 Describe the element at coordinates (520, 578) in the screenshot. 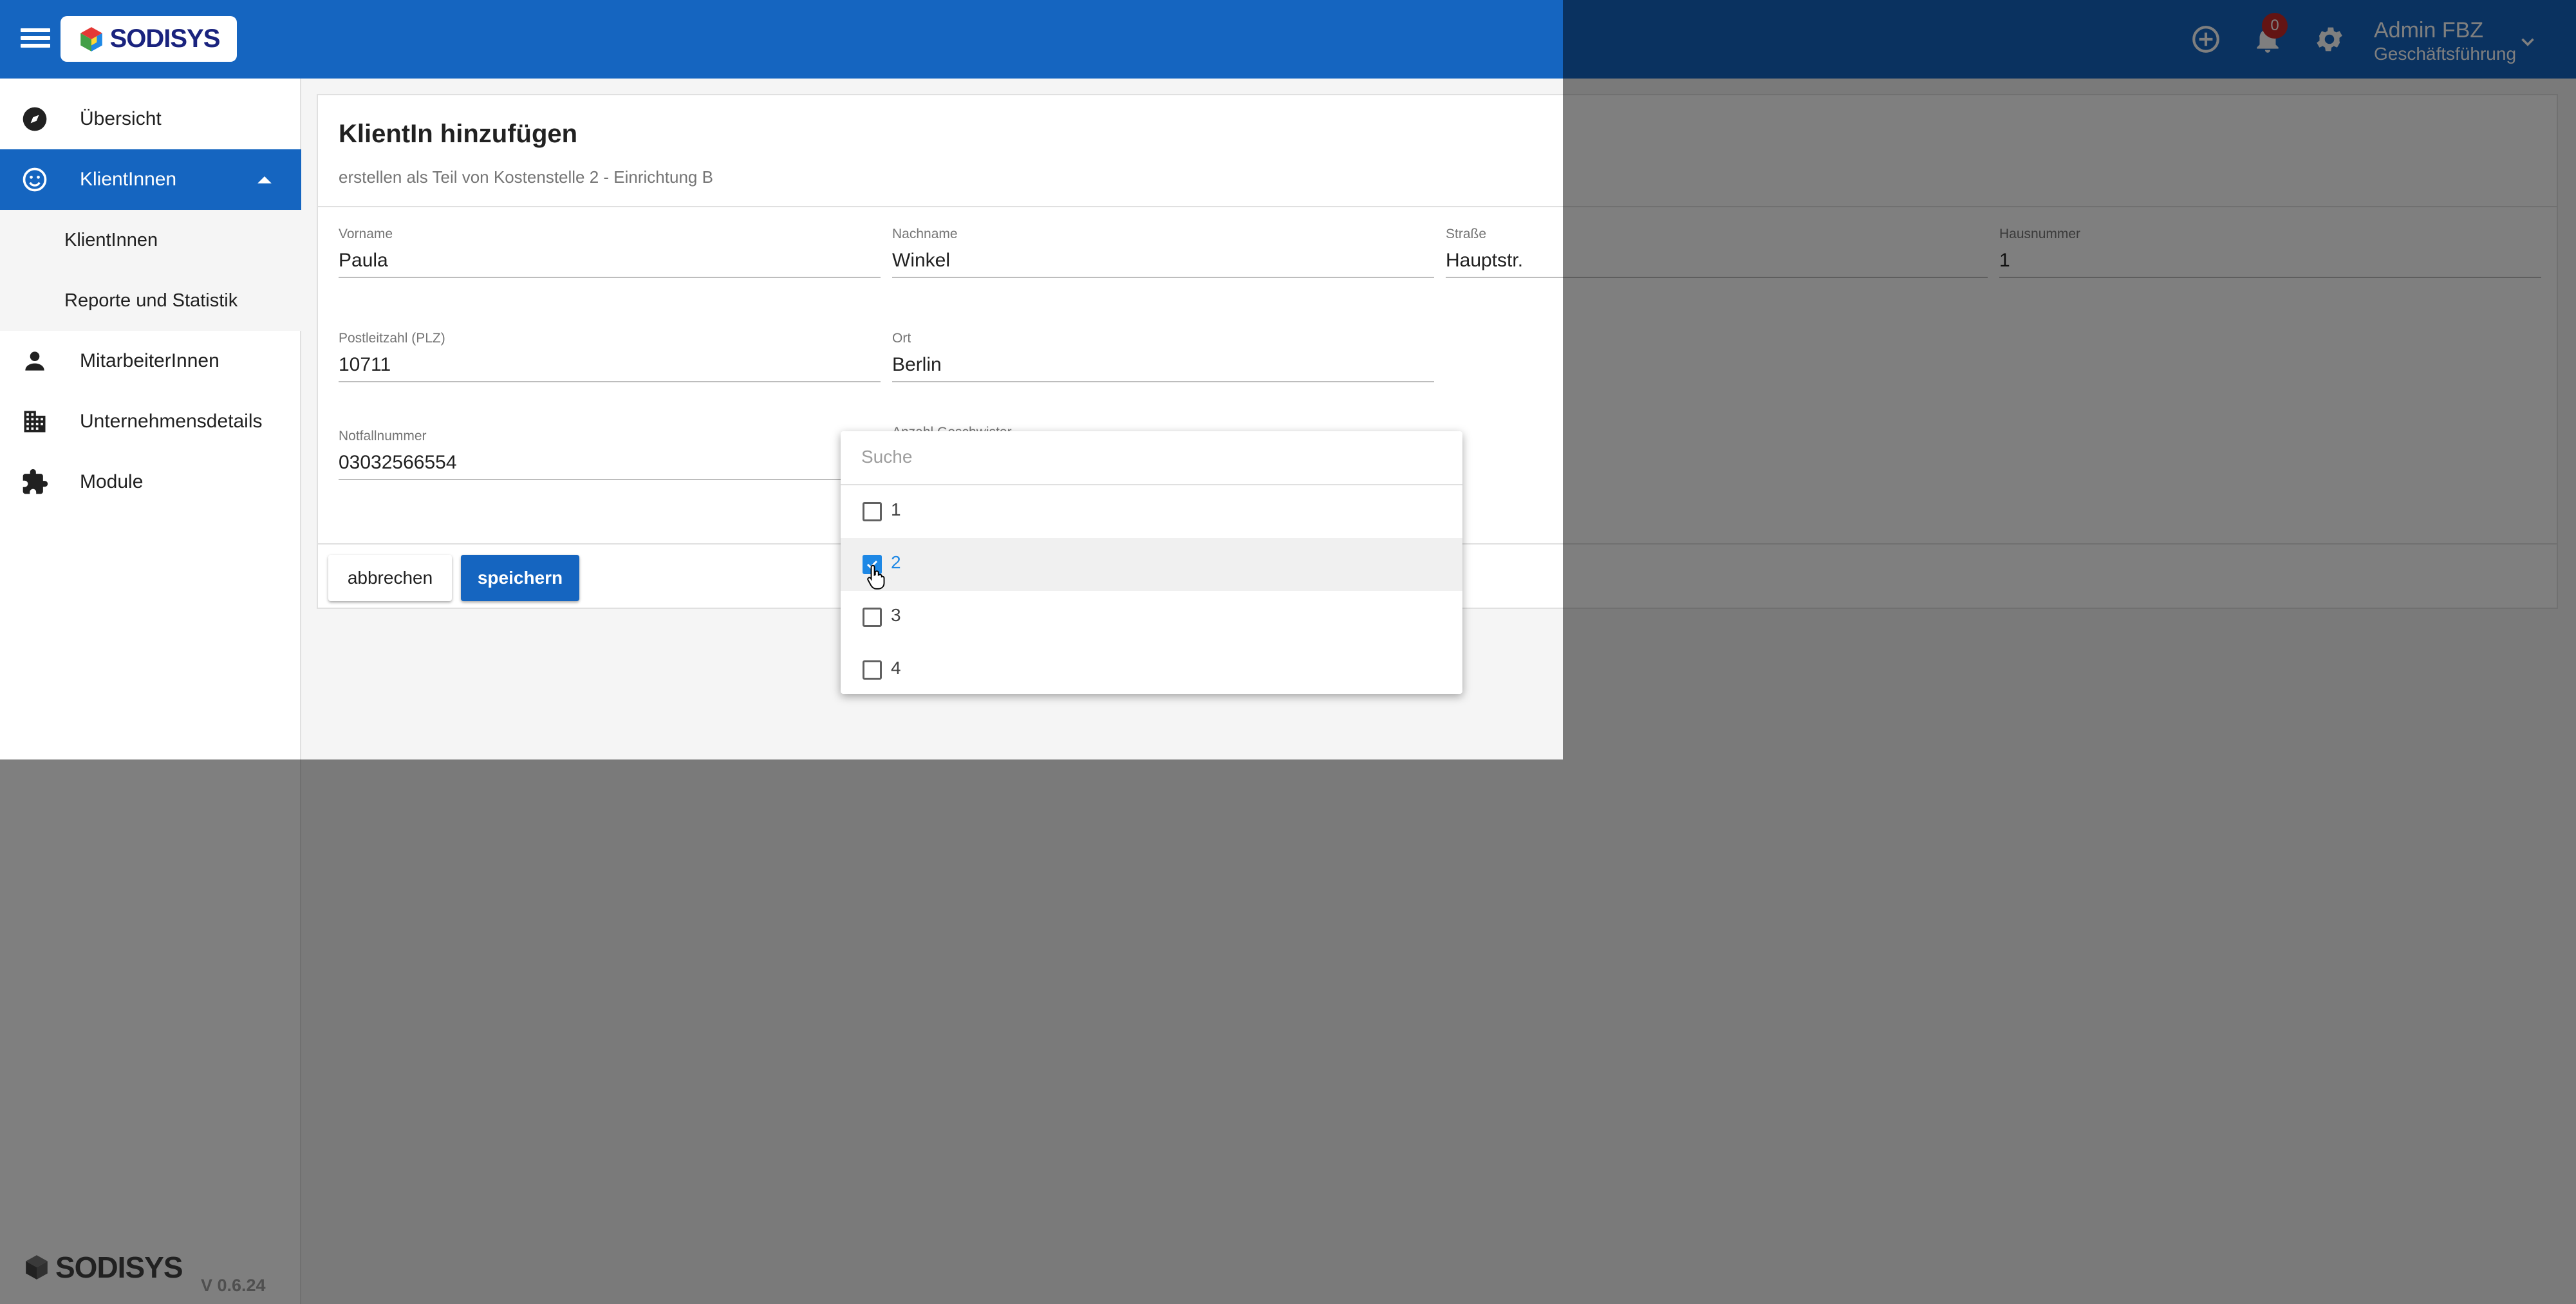

I see `save-button: speichern` at that location.